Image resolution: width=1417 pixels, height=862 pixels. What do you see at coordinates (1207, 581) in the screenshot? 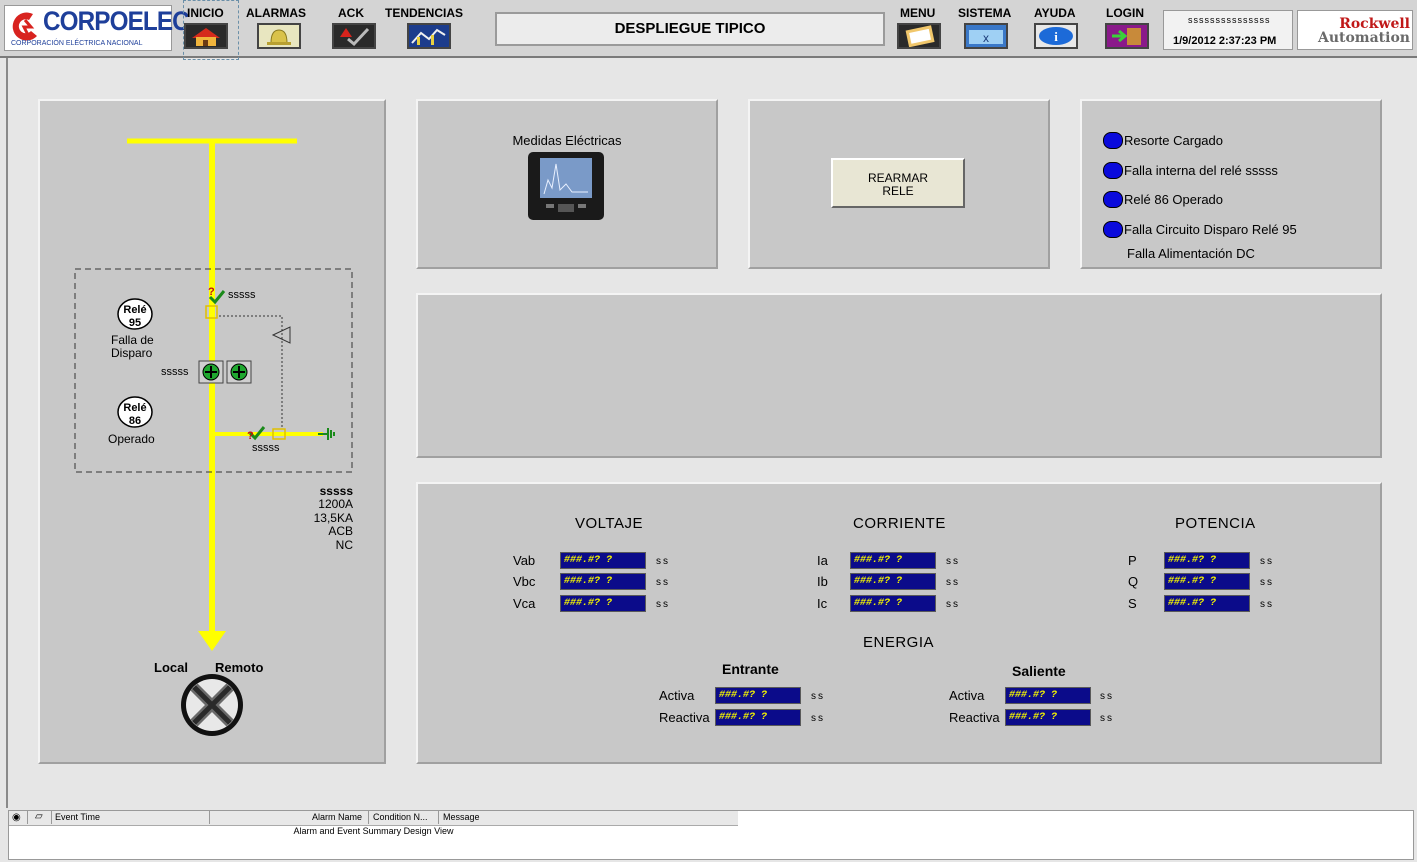
I see `q-value: ###.#? ?` at bounding box center [1207, 581].